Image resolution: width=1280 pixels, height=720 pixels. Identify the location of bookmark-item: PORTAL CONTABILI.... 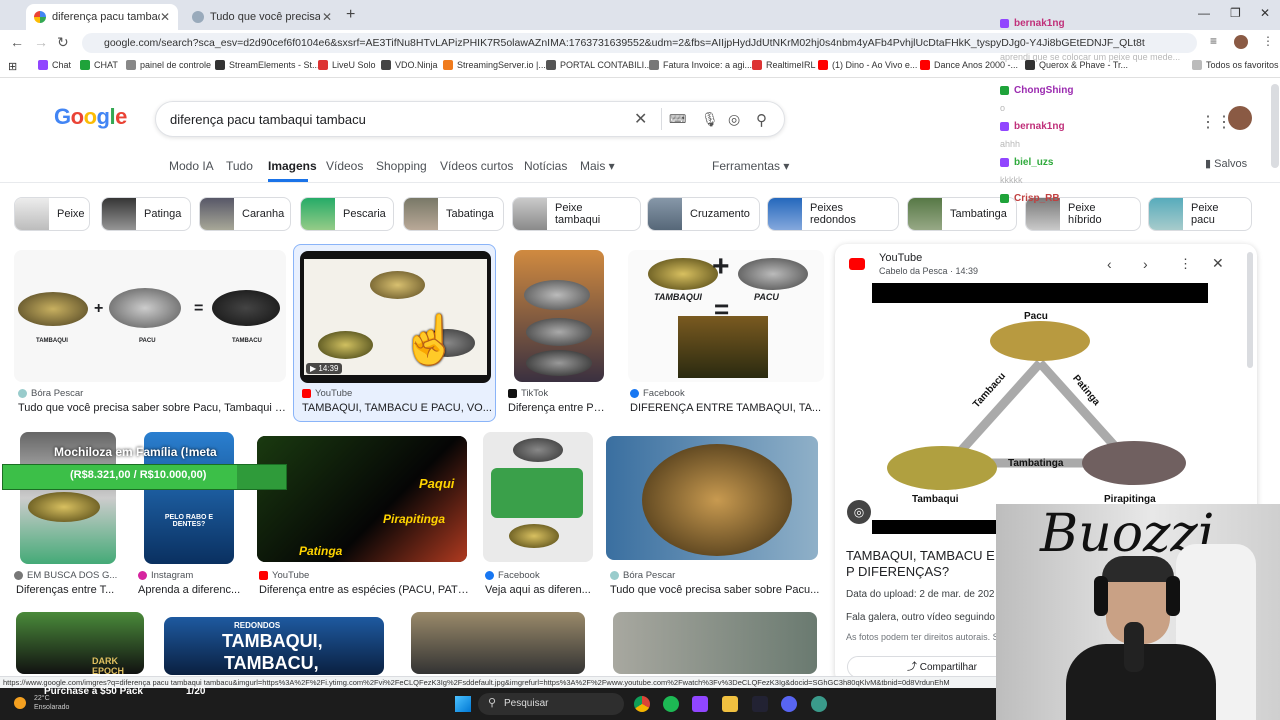
(599, 65).